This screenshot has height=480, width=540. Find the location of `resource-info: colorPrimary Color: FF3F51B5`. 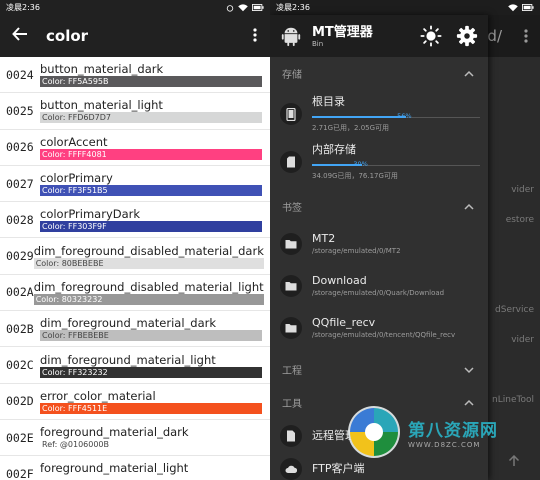

resource-info: colorPrimary Color: FF3F51B5 is located at coordinates (155, 184).